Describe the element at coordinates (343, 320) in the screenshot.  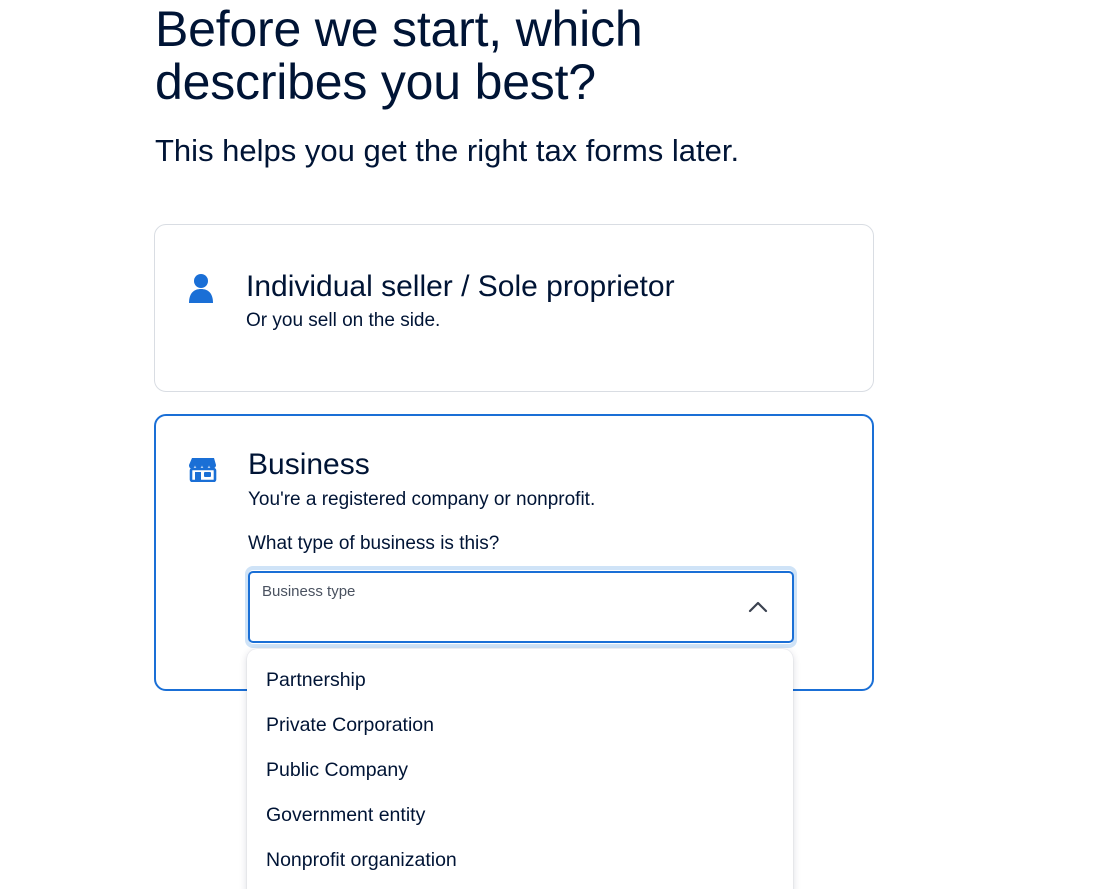
I see `individual-option-description: Or you sell on the side.` at that location.